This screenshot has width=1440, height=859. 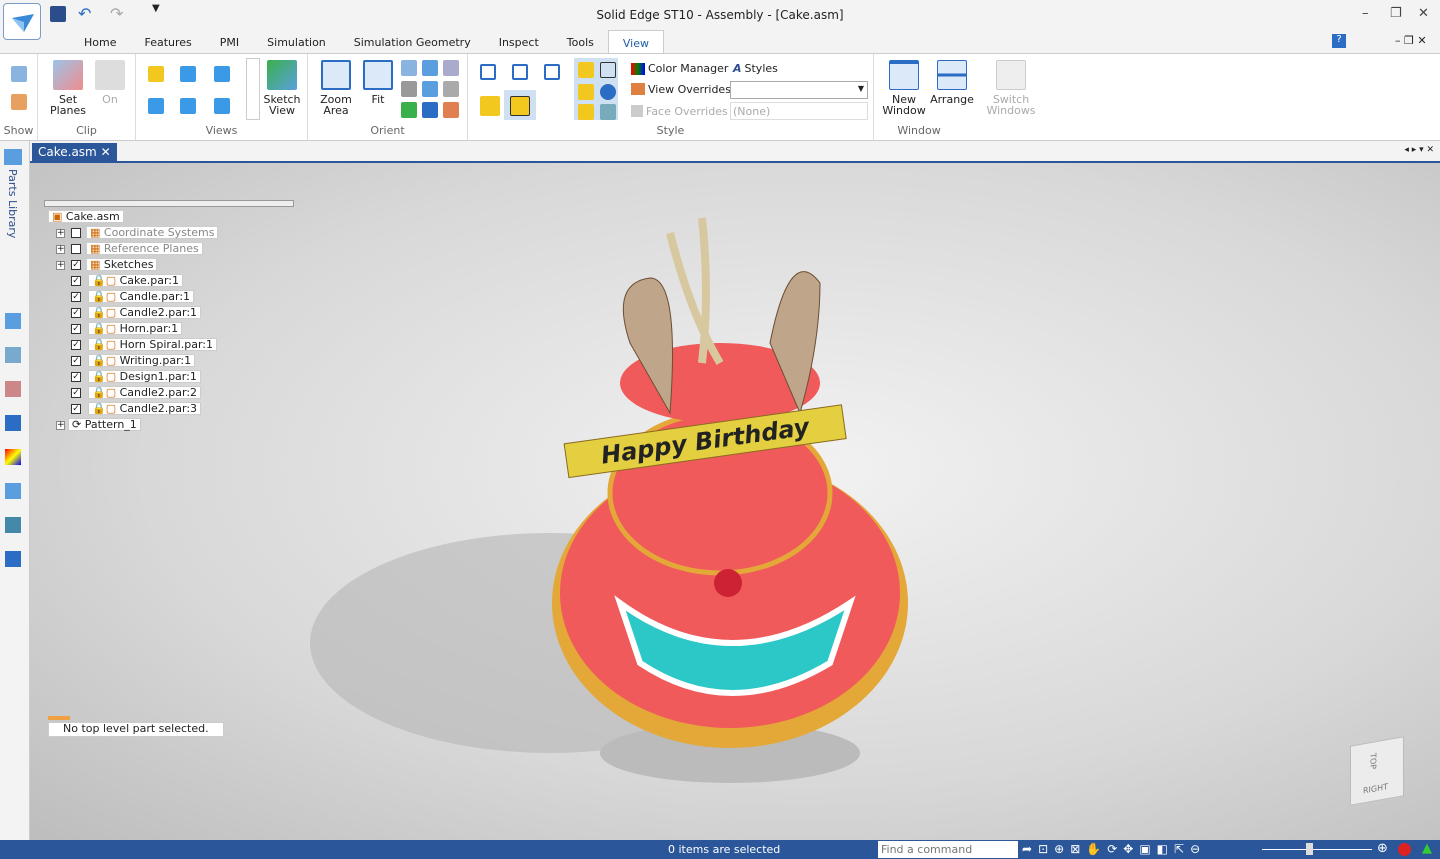 What do you see at coordinates (488, 72) in the screenshot?
I see `wireframe-icon` at bounding box center [488, 72].